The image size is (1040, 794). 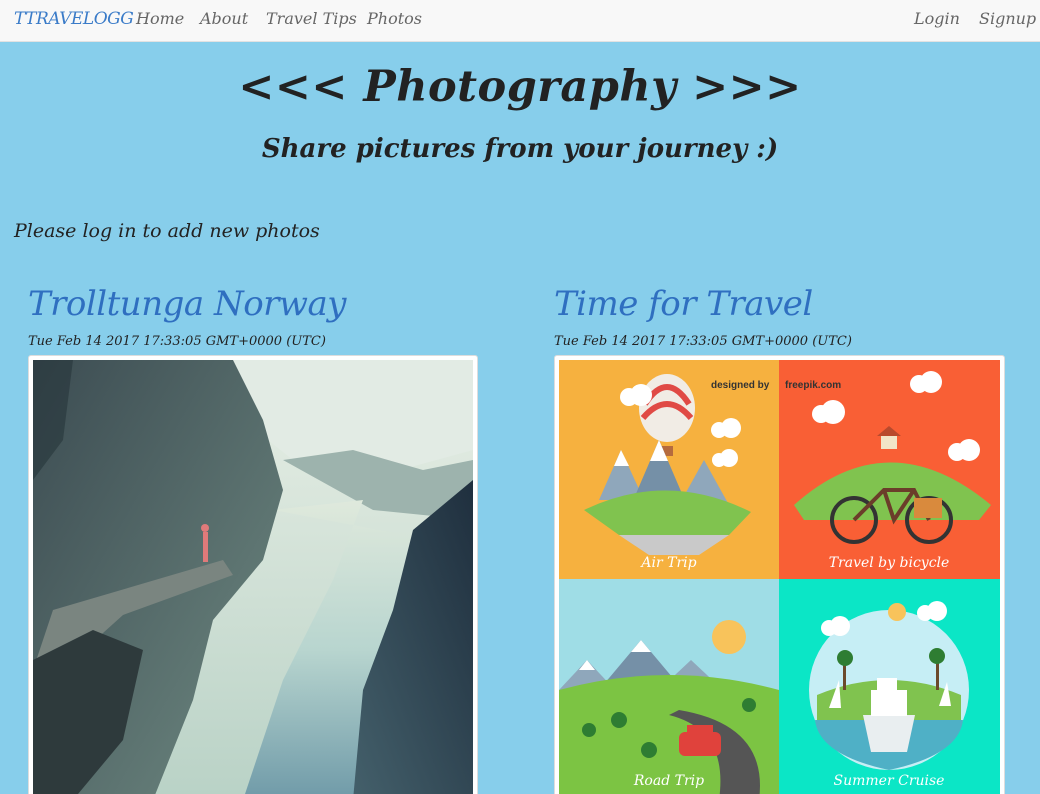 What do you see at coordinates (74, 21) in the screenshot?
I see `brand-logo-link: TTRAVELOGG` at bounding box center [74, 21].